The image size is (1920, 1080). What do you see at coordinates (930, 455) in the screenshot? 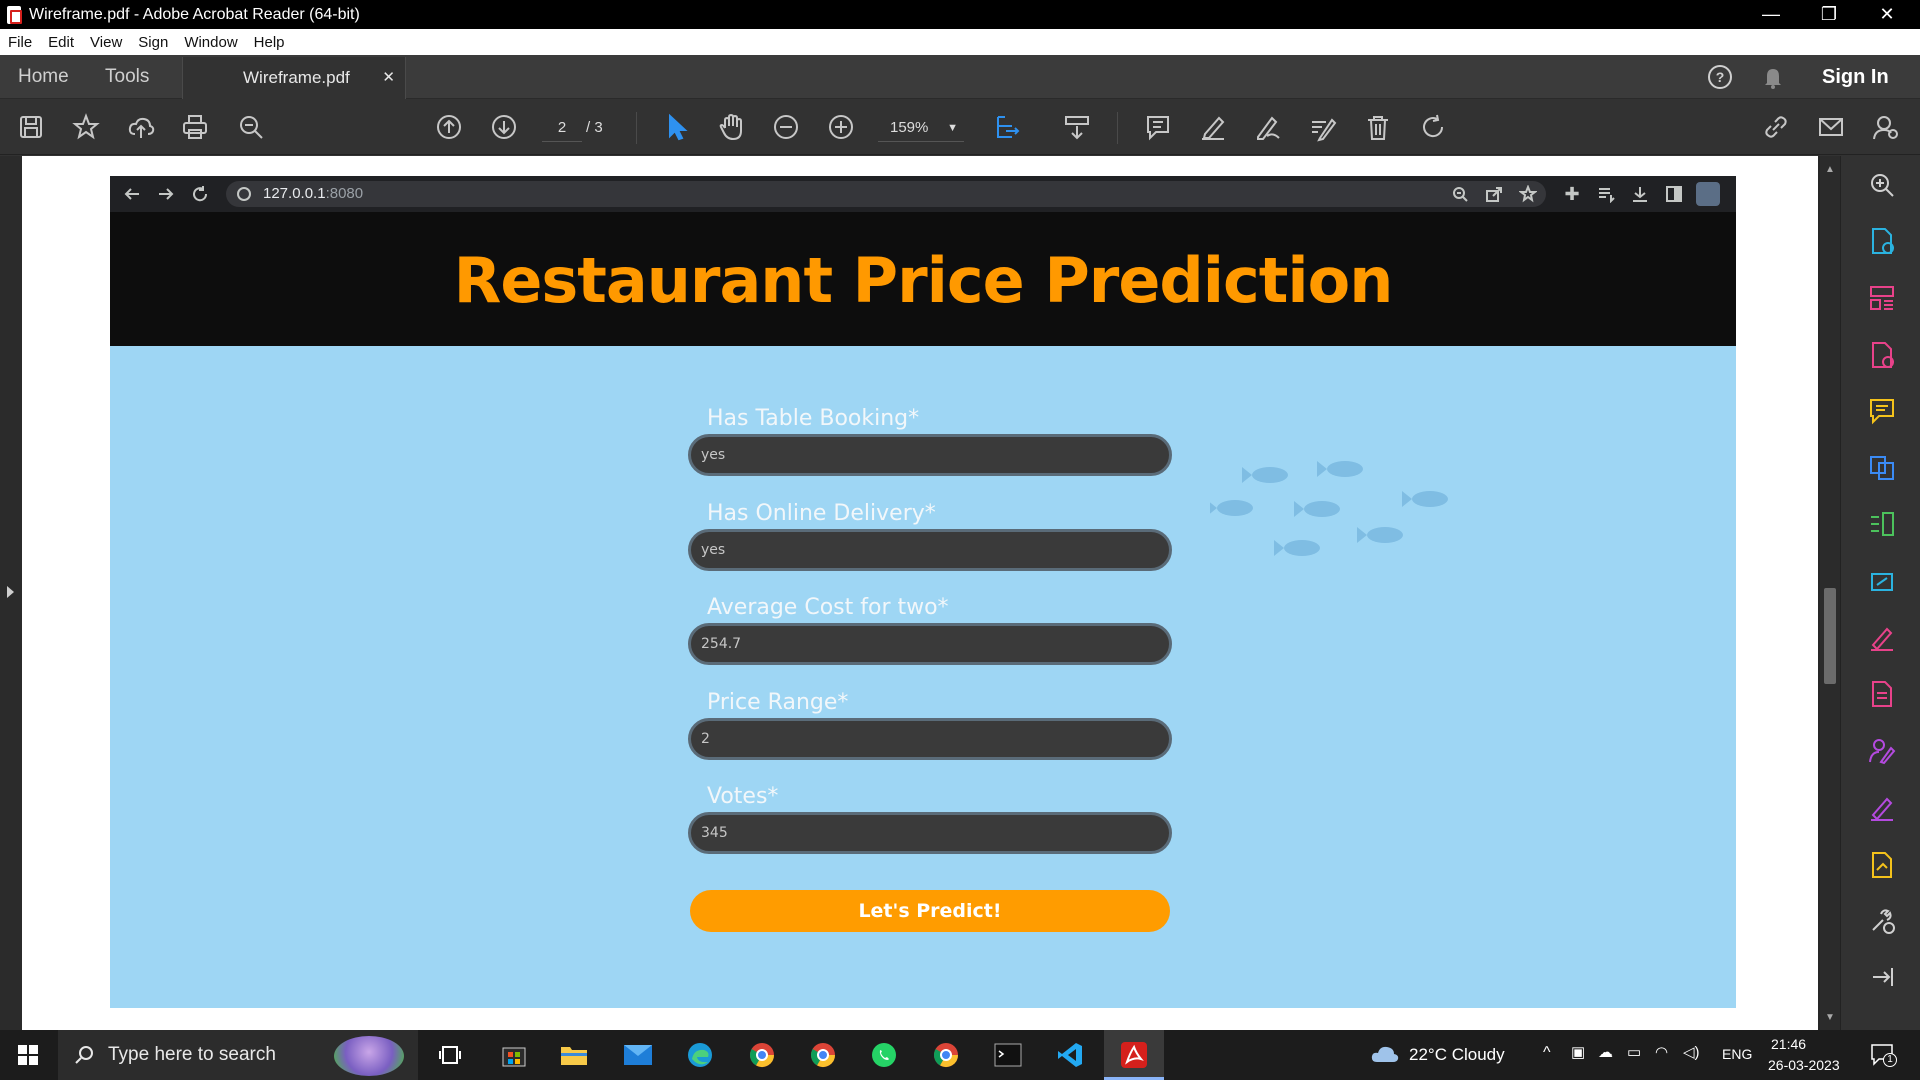
I see `table-booking-input: yes` at bounding box center [930, 455].